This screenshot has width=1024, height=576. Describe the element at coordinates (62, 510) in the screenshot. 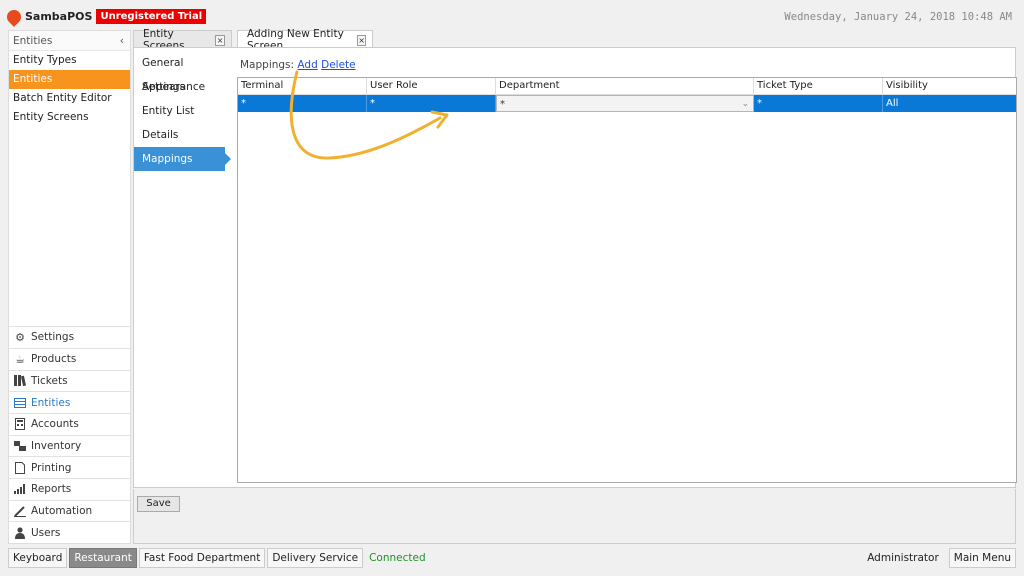

I see `nav-label: Automation` at that location.